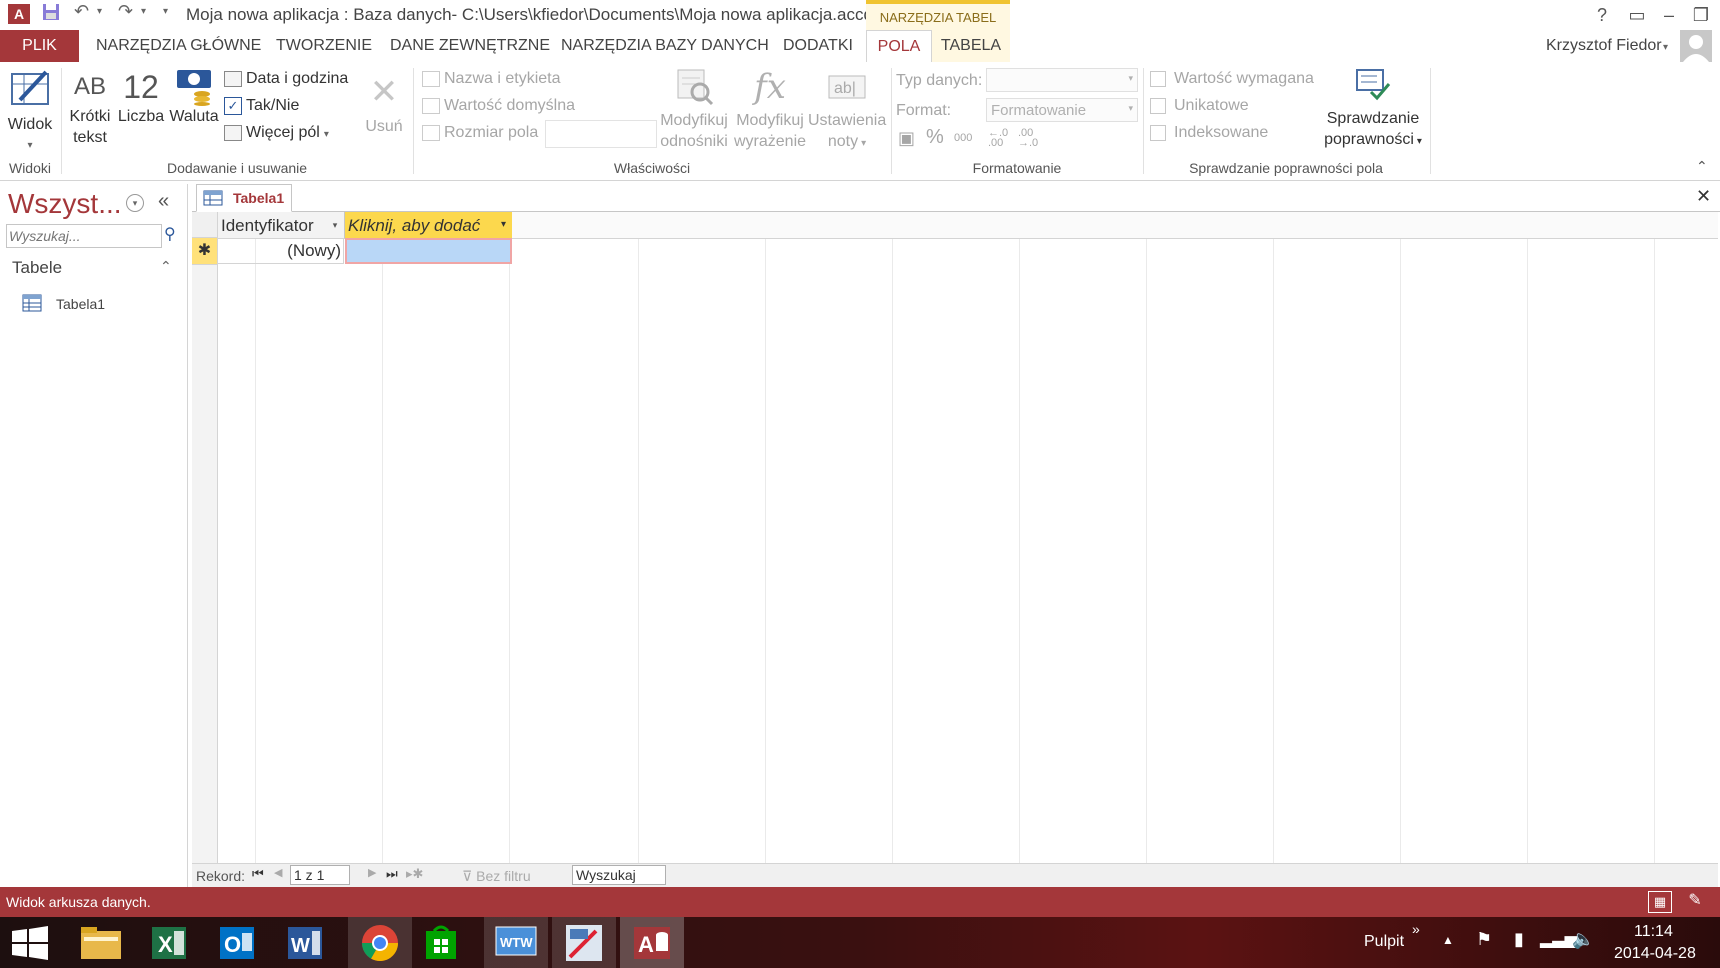 Image resolution: width=1720 pixels, height=968 pixels. Describe the element at coordinates (267, 225) in the screenshot. I see `column-header-label: Identyfikator` at that location.